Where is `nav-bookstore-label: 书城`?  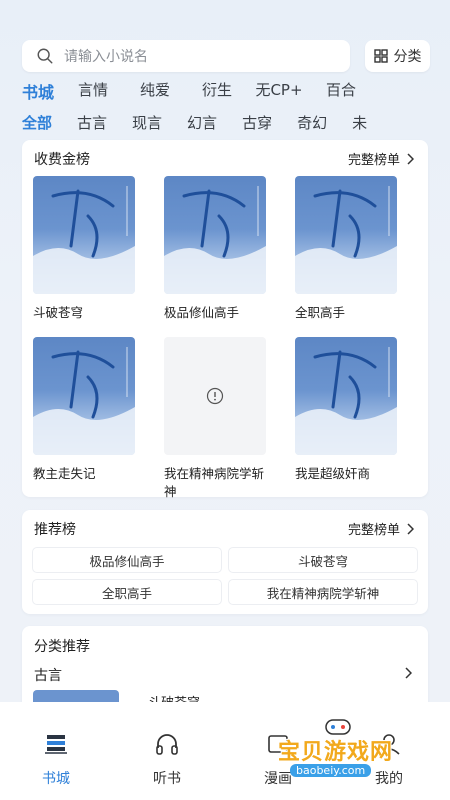
nav-bookstore-label: 书城 is located at coordinates (56, 779).